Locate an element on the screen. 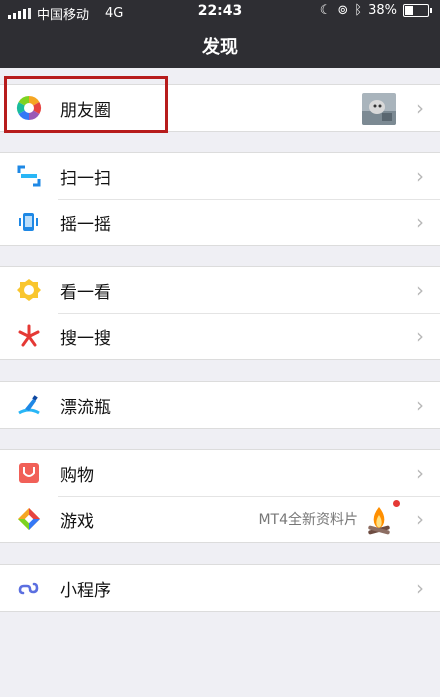 The width and height of the screenshot is (440, 697). battery-label: 38% is located at coordinates (382, 10).